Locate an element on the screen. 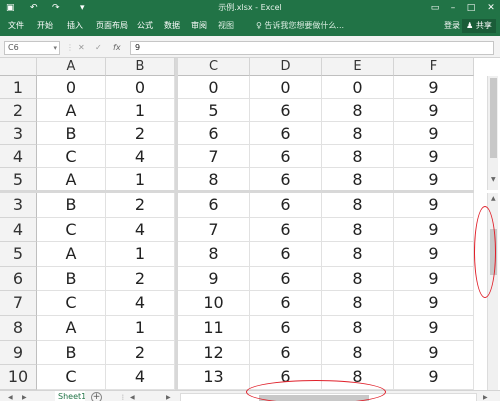 This screenshot has height=401, width=500. row-header: 3 is located at coordinates (18, 133).